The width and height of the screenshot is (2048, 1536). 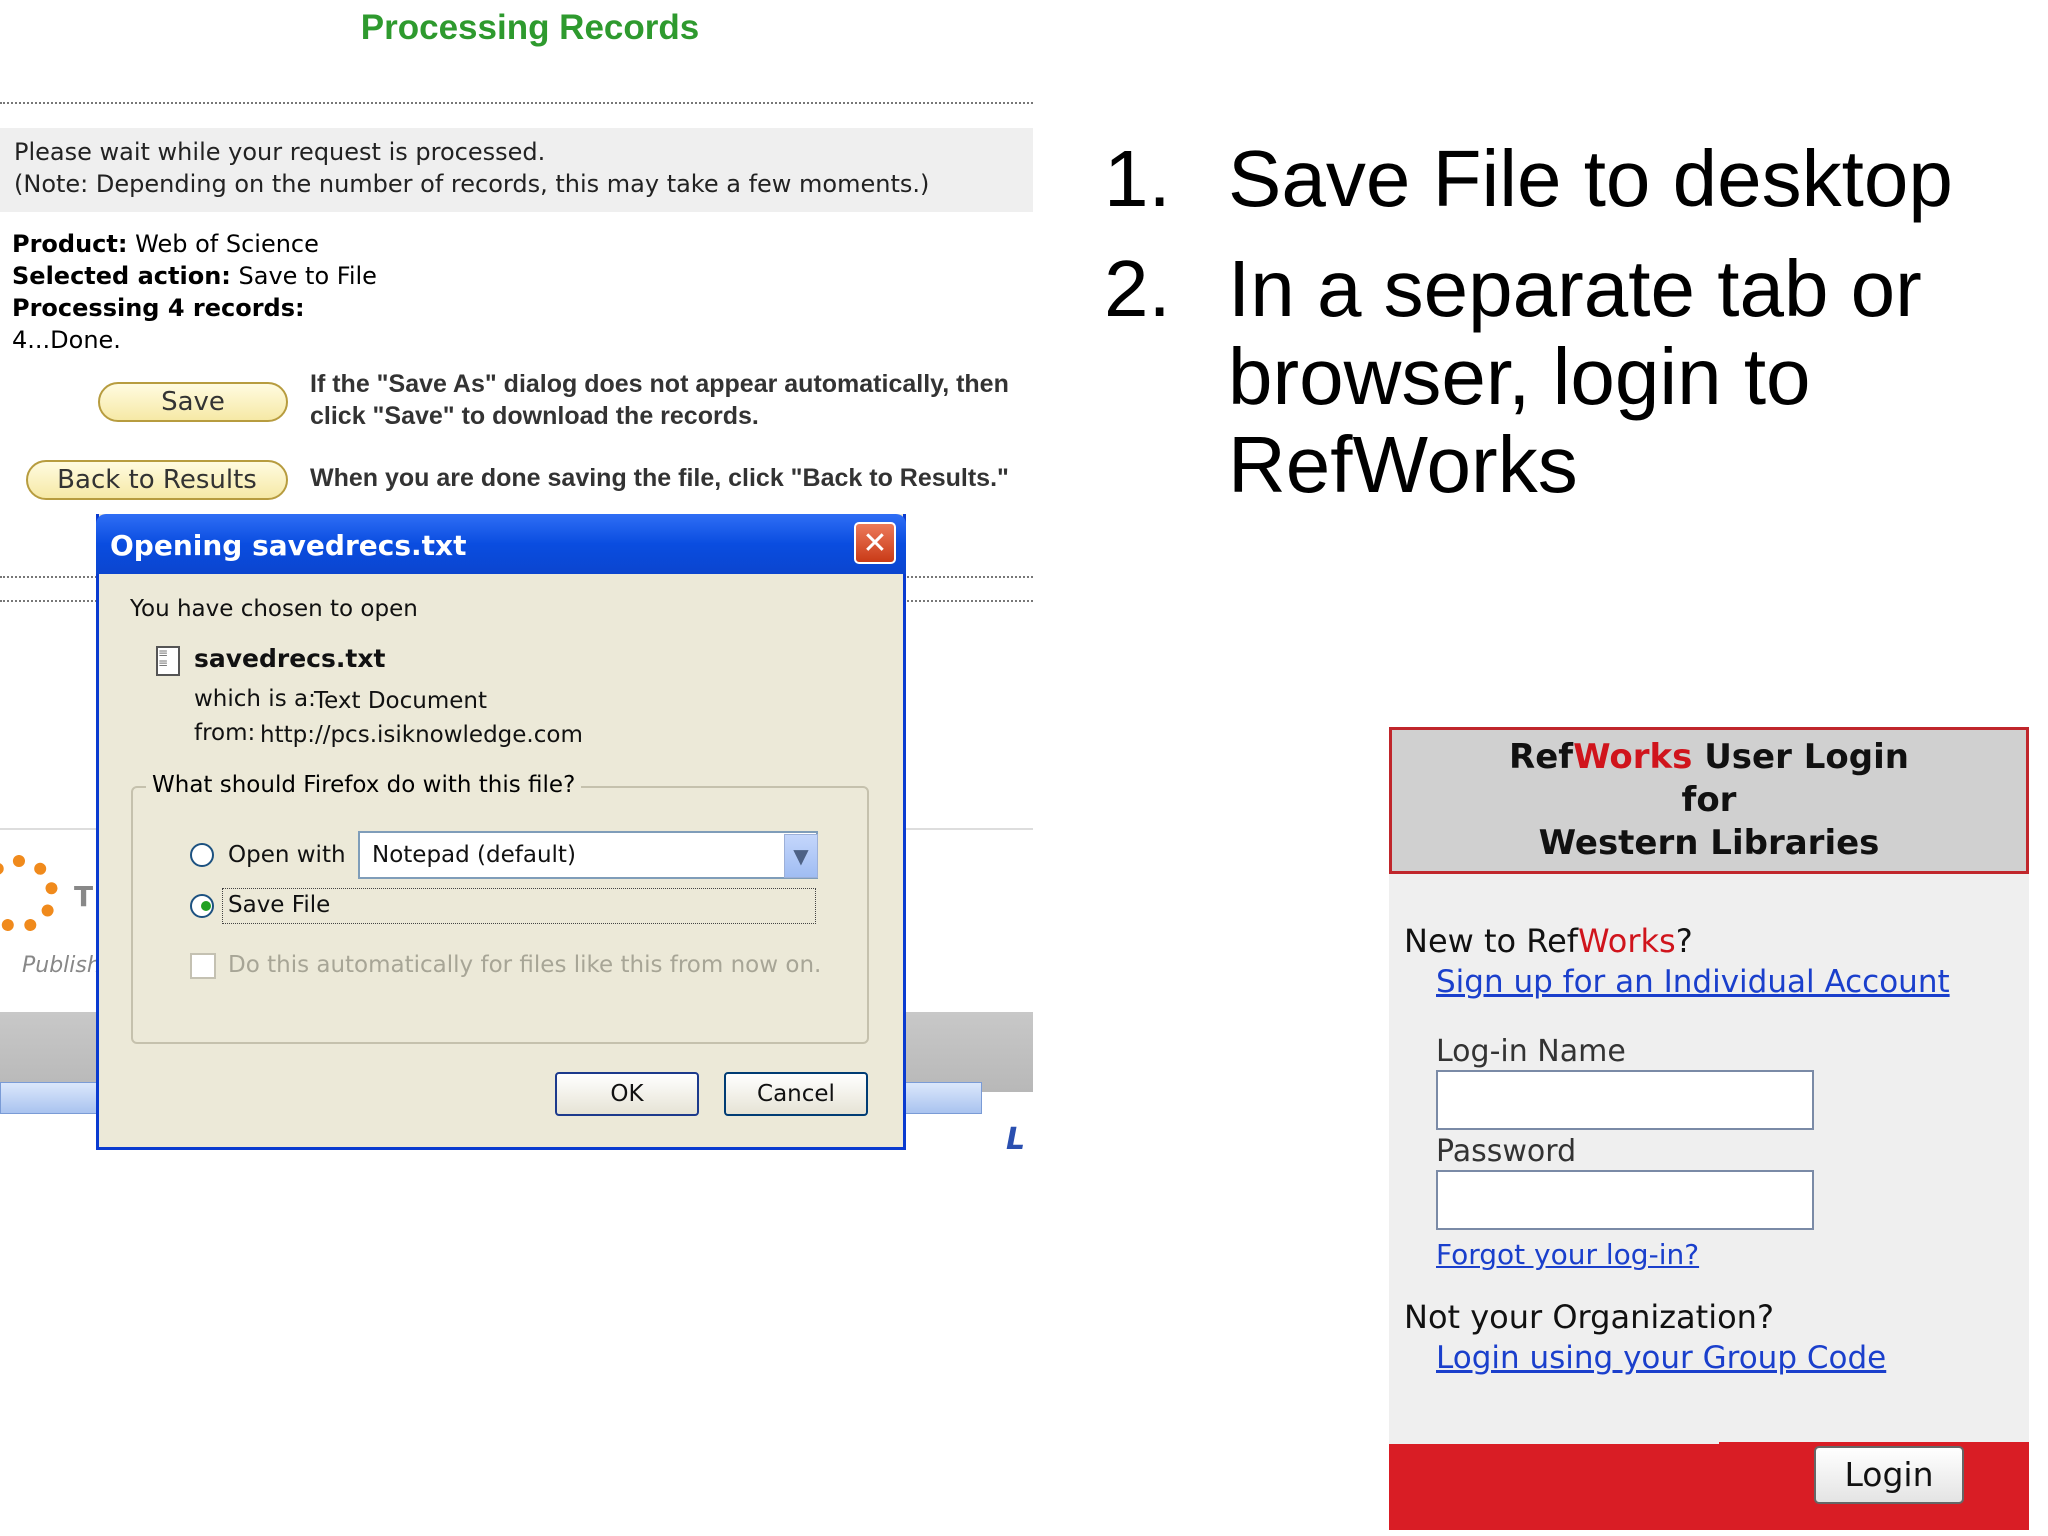 What do you see at coordinates (1709, 843) in the screenshot?
I see `header-organization: Western Libraries` at bounding box center [1709, 843].